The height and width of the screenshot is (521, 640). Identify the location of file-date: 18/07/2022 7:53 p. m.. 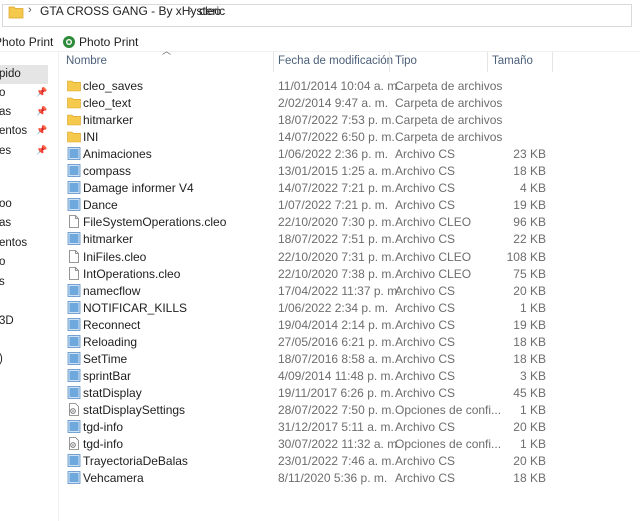
(336, 120).